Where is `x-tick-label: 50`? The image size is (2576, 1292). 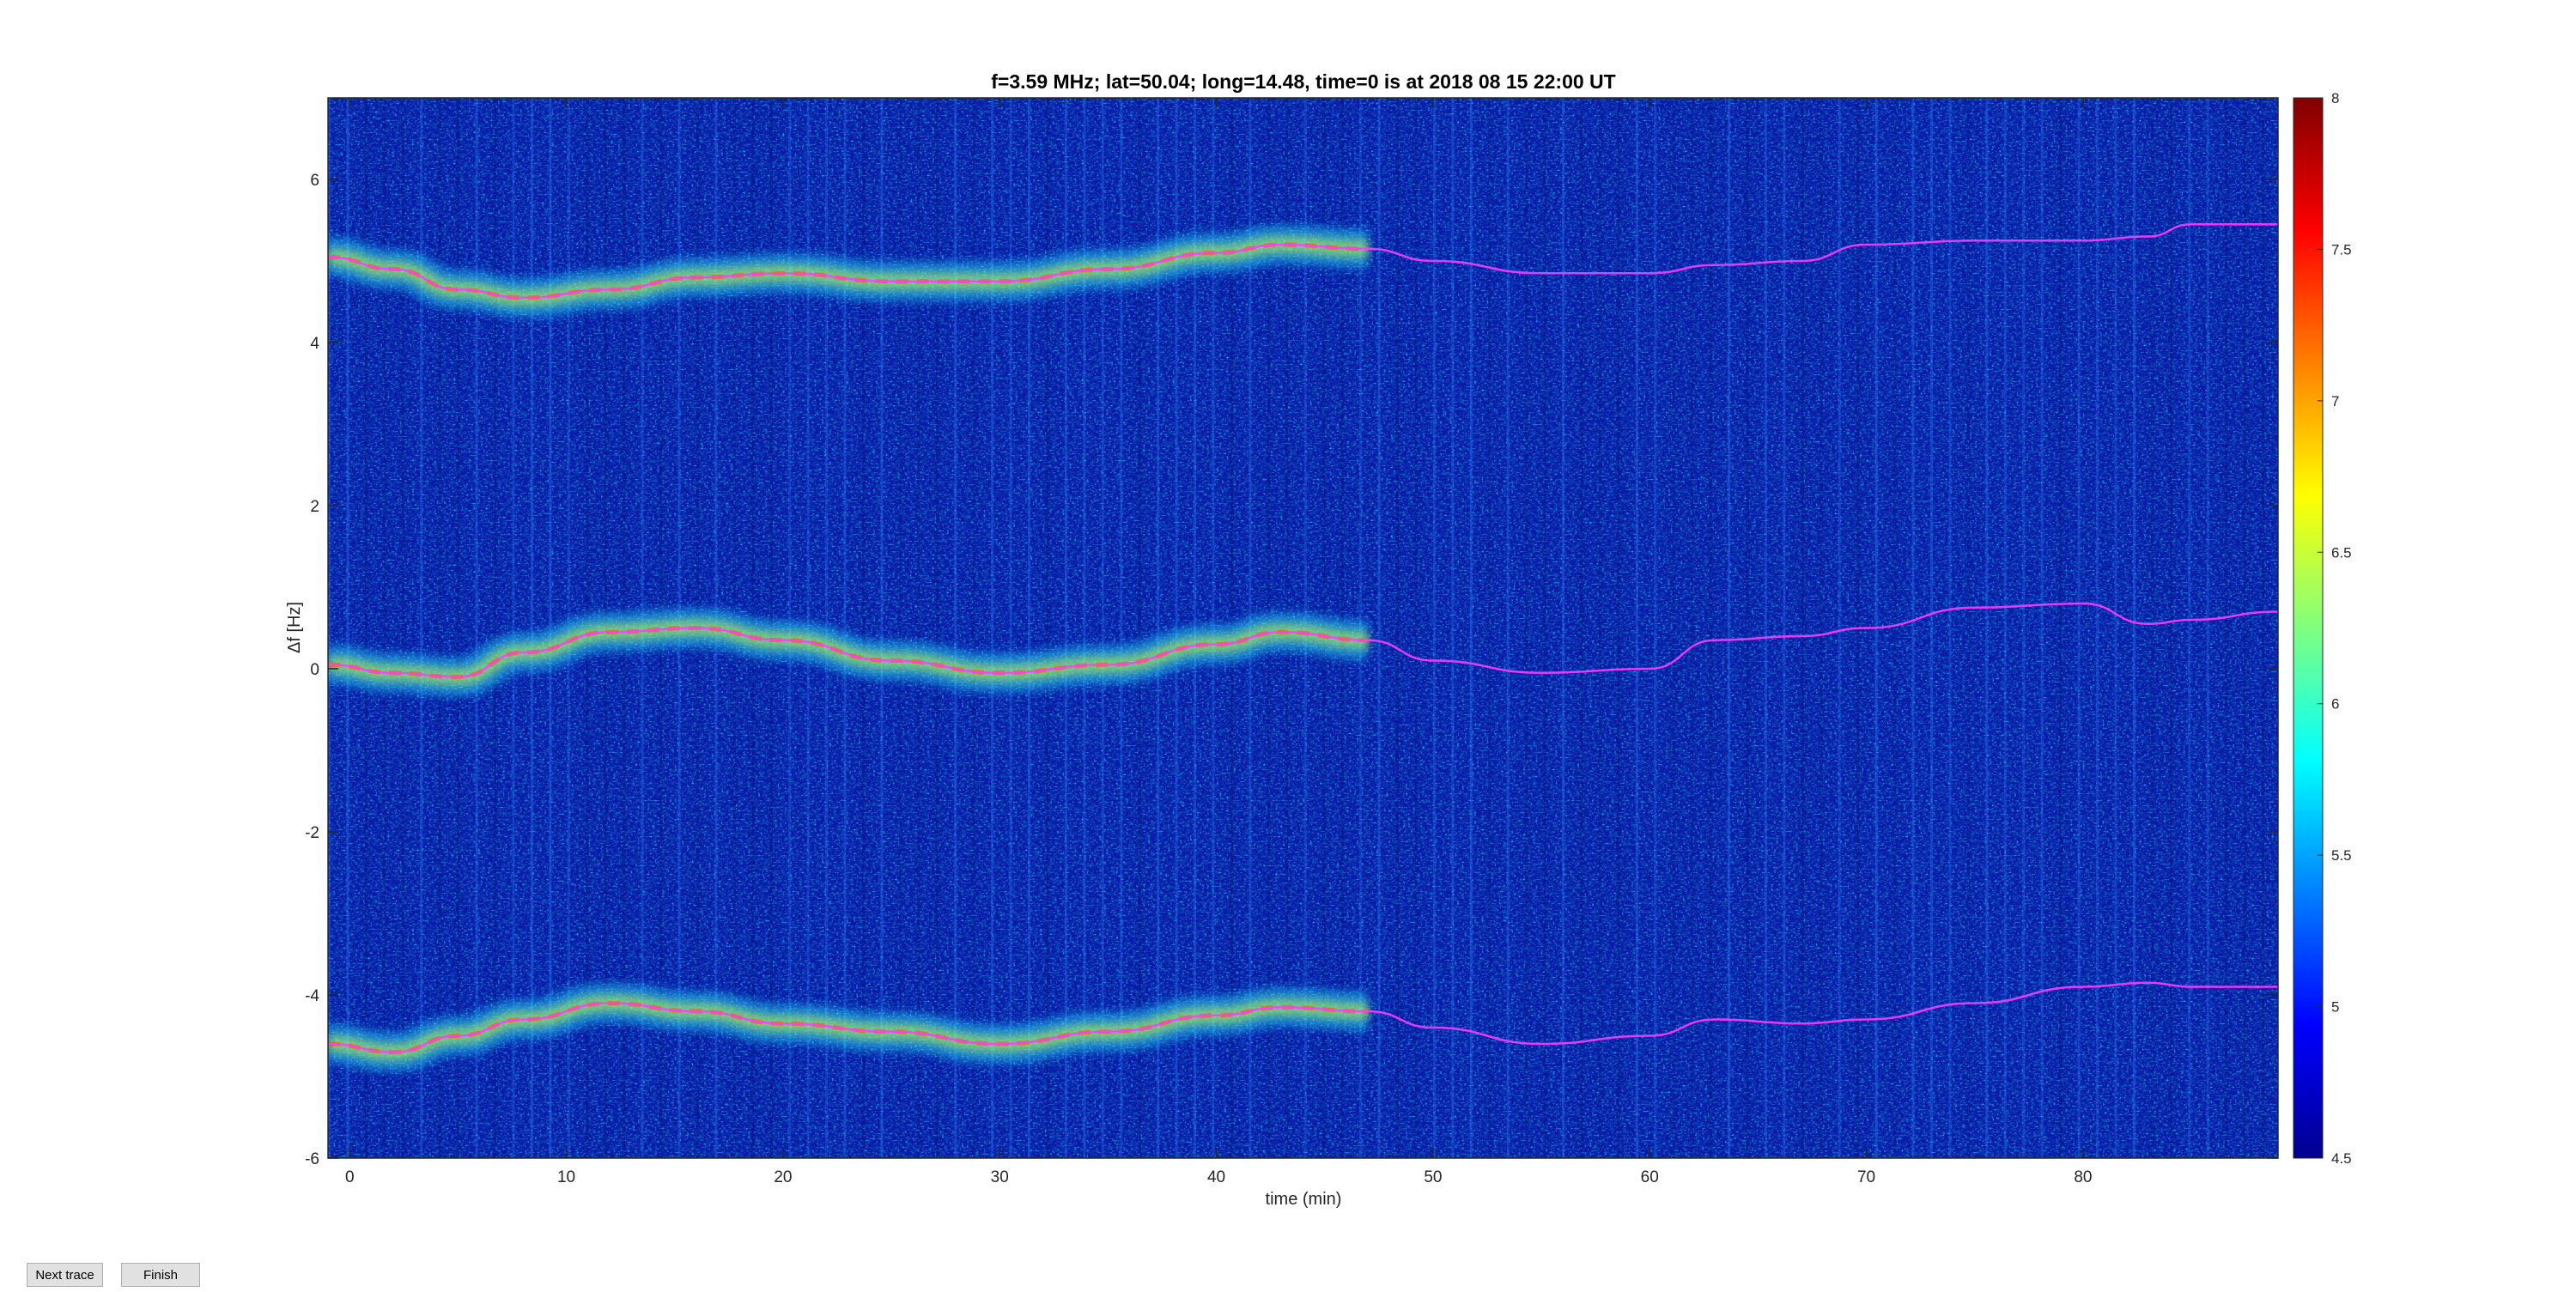 x-tick-label: 50 is located at coordinates (1433, 1177).